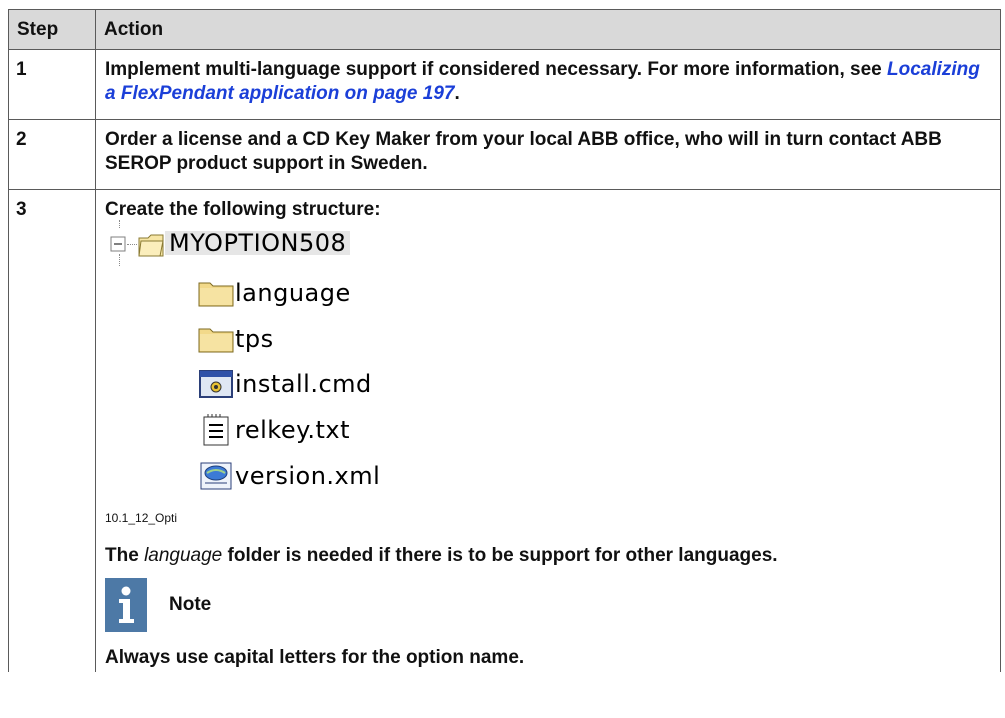 The width and height of the screenshot is (1005, 718). What do you see at coordinates (293, 430) in the screenshot?
I see `tree-item-label: relkey.txt` at bounding box center [293, 430].